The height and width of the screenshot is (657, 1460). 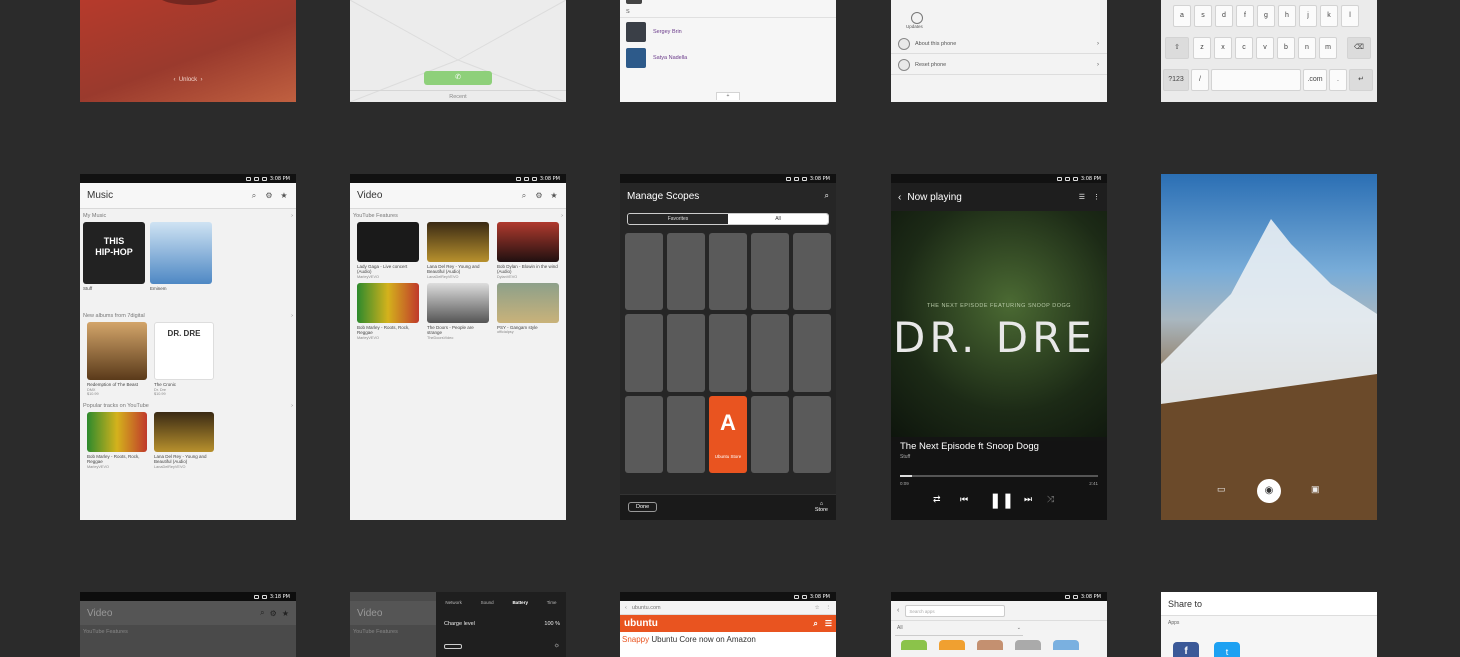 I want to click on backspace-key: ⌫, so click(x=1359, y=48).